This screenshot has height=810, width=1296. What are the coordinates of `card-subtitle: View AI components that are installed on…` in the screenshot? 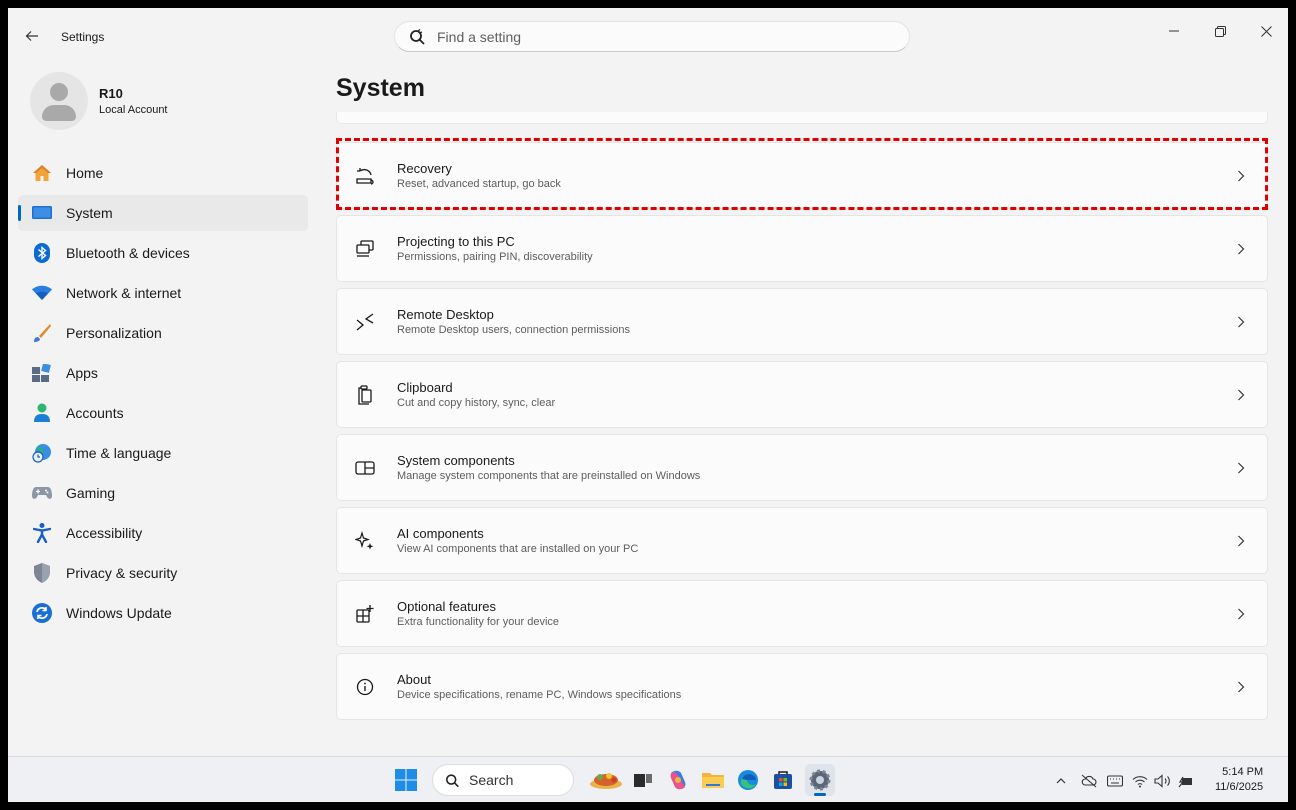 It's located at (518, 548).